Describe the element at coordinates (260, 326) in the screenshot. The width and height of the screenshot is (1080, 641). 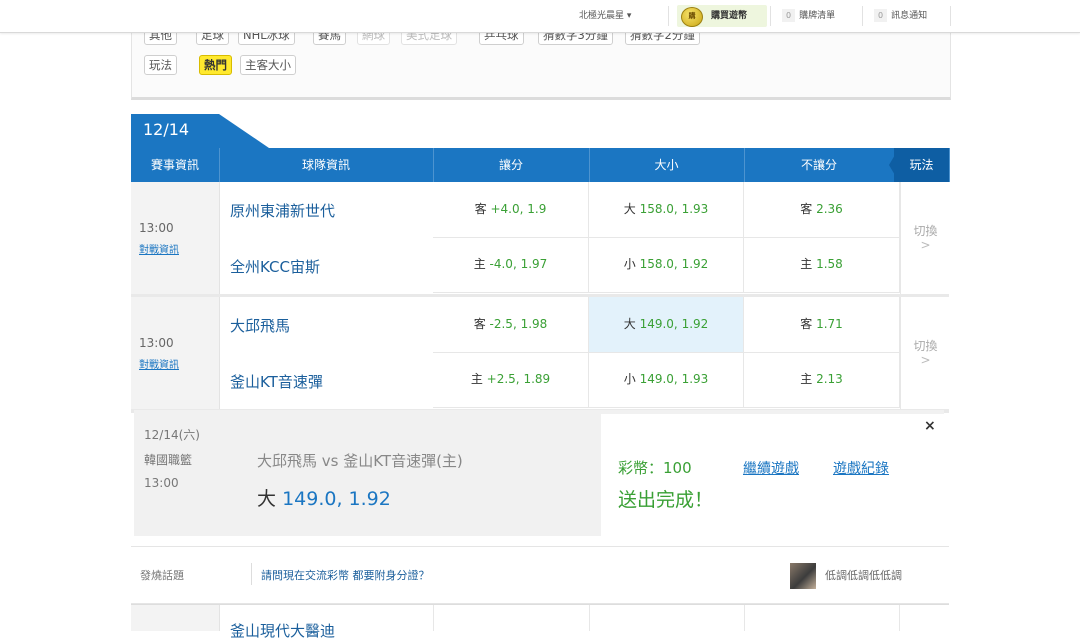
I see `team-away: 大邱飛馬` at that location.